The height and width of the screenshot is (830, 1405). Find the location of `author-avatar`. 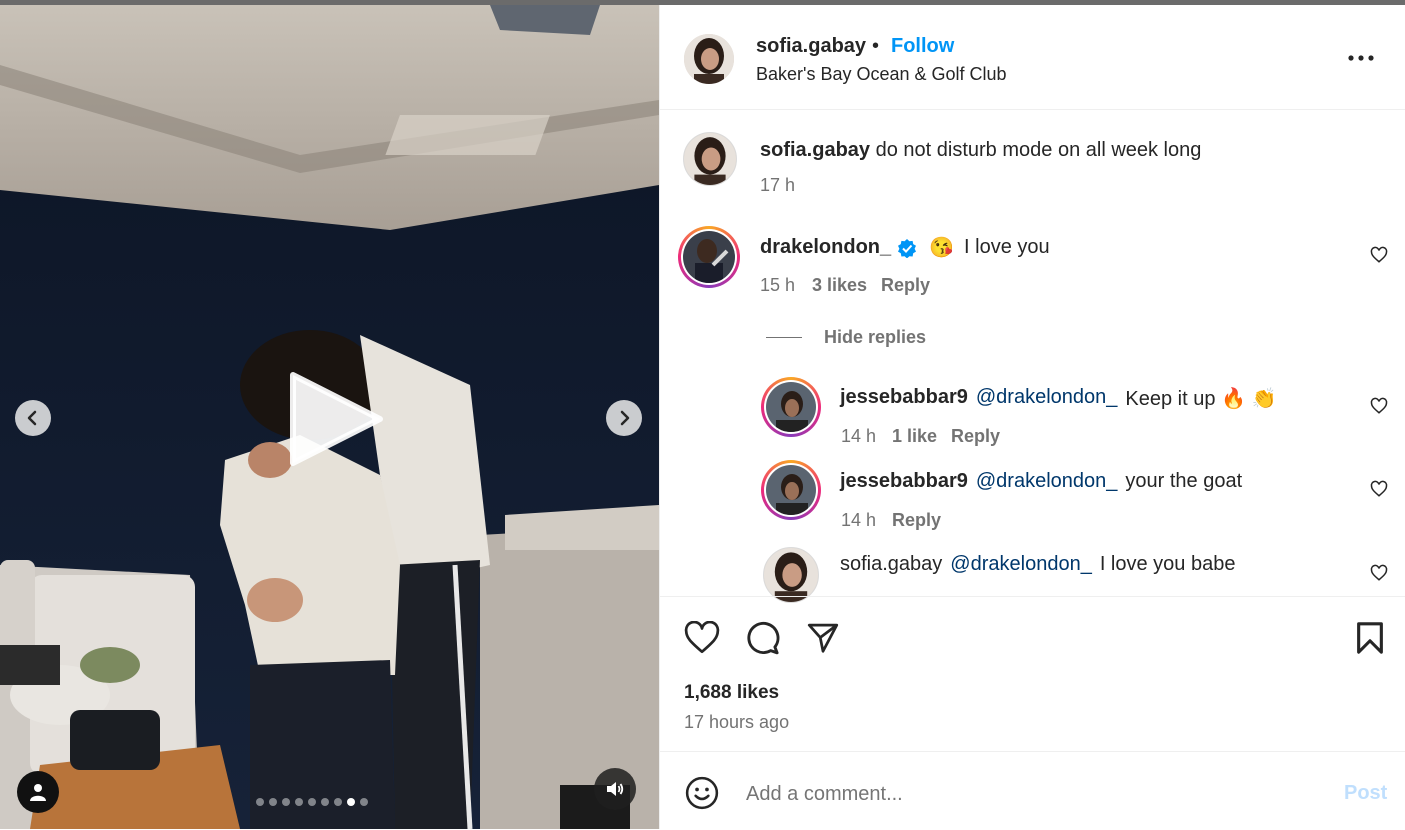

author-avatar is located at coordinates (709, 59).